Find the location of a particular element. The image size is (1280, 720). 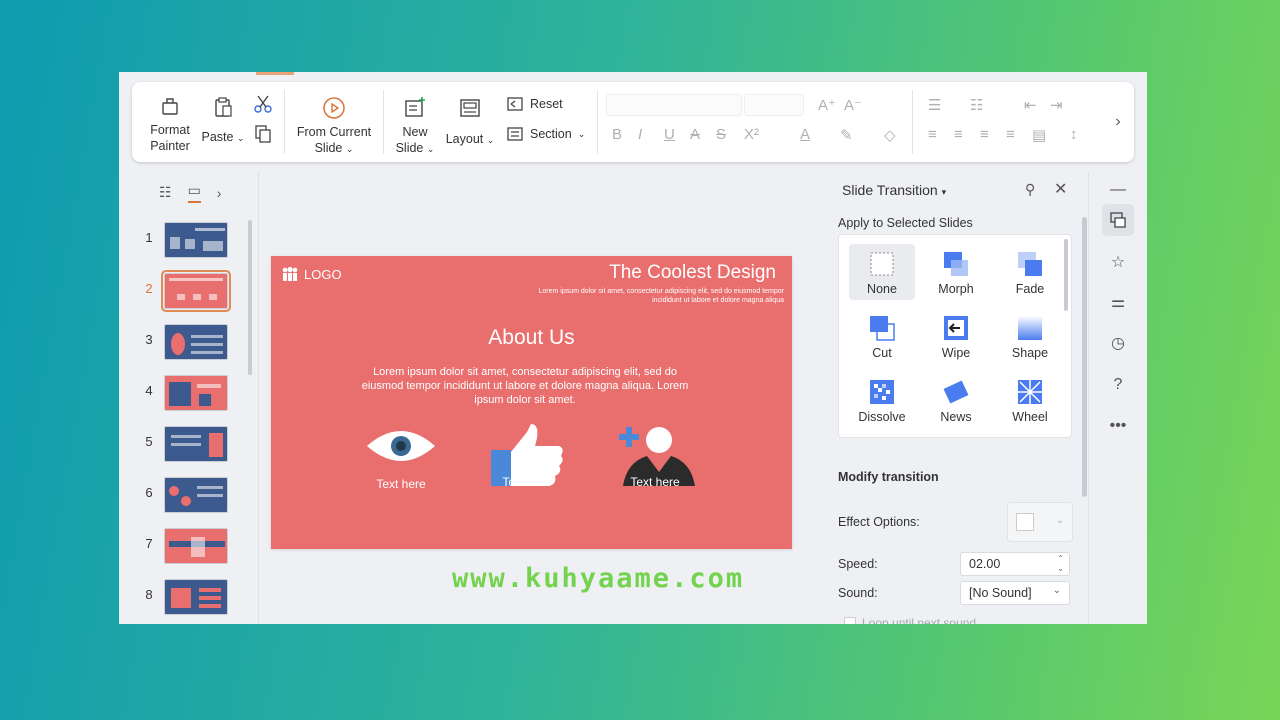

ribbon-separator is located at coordinates (383, 122).